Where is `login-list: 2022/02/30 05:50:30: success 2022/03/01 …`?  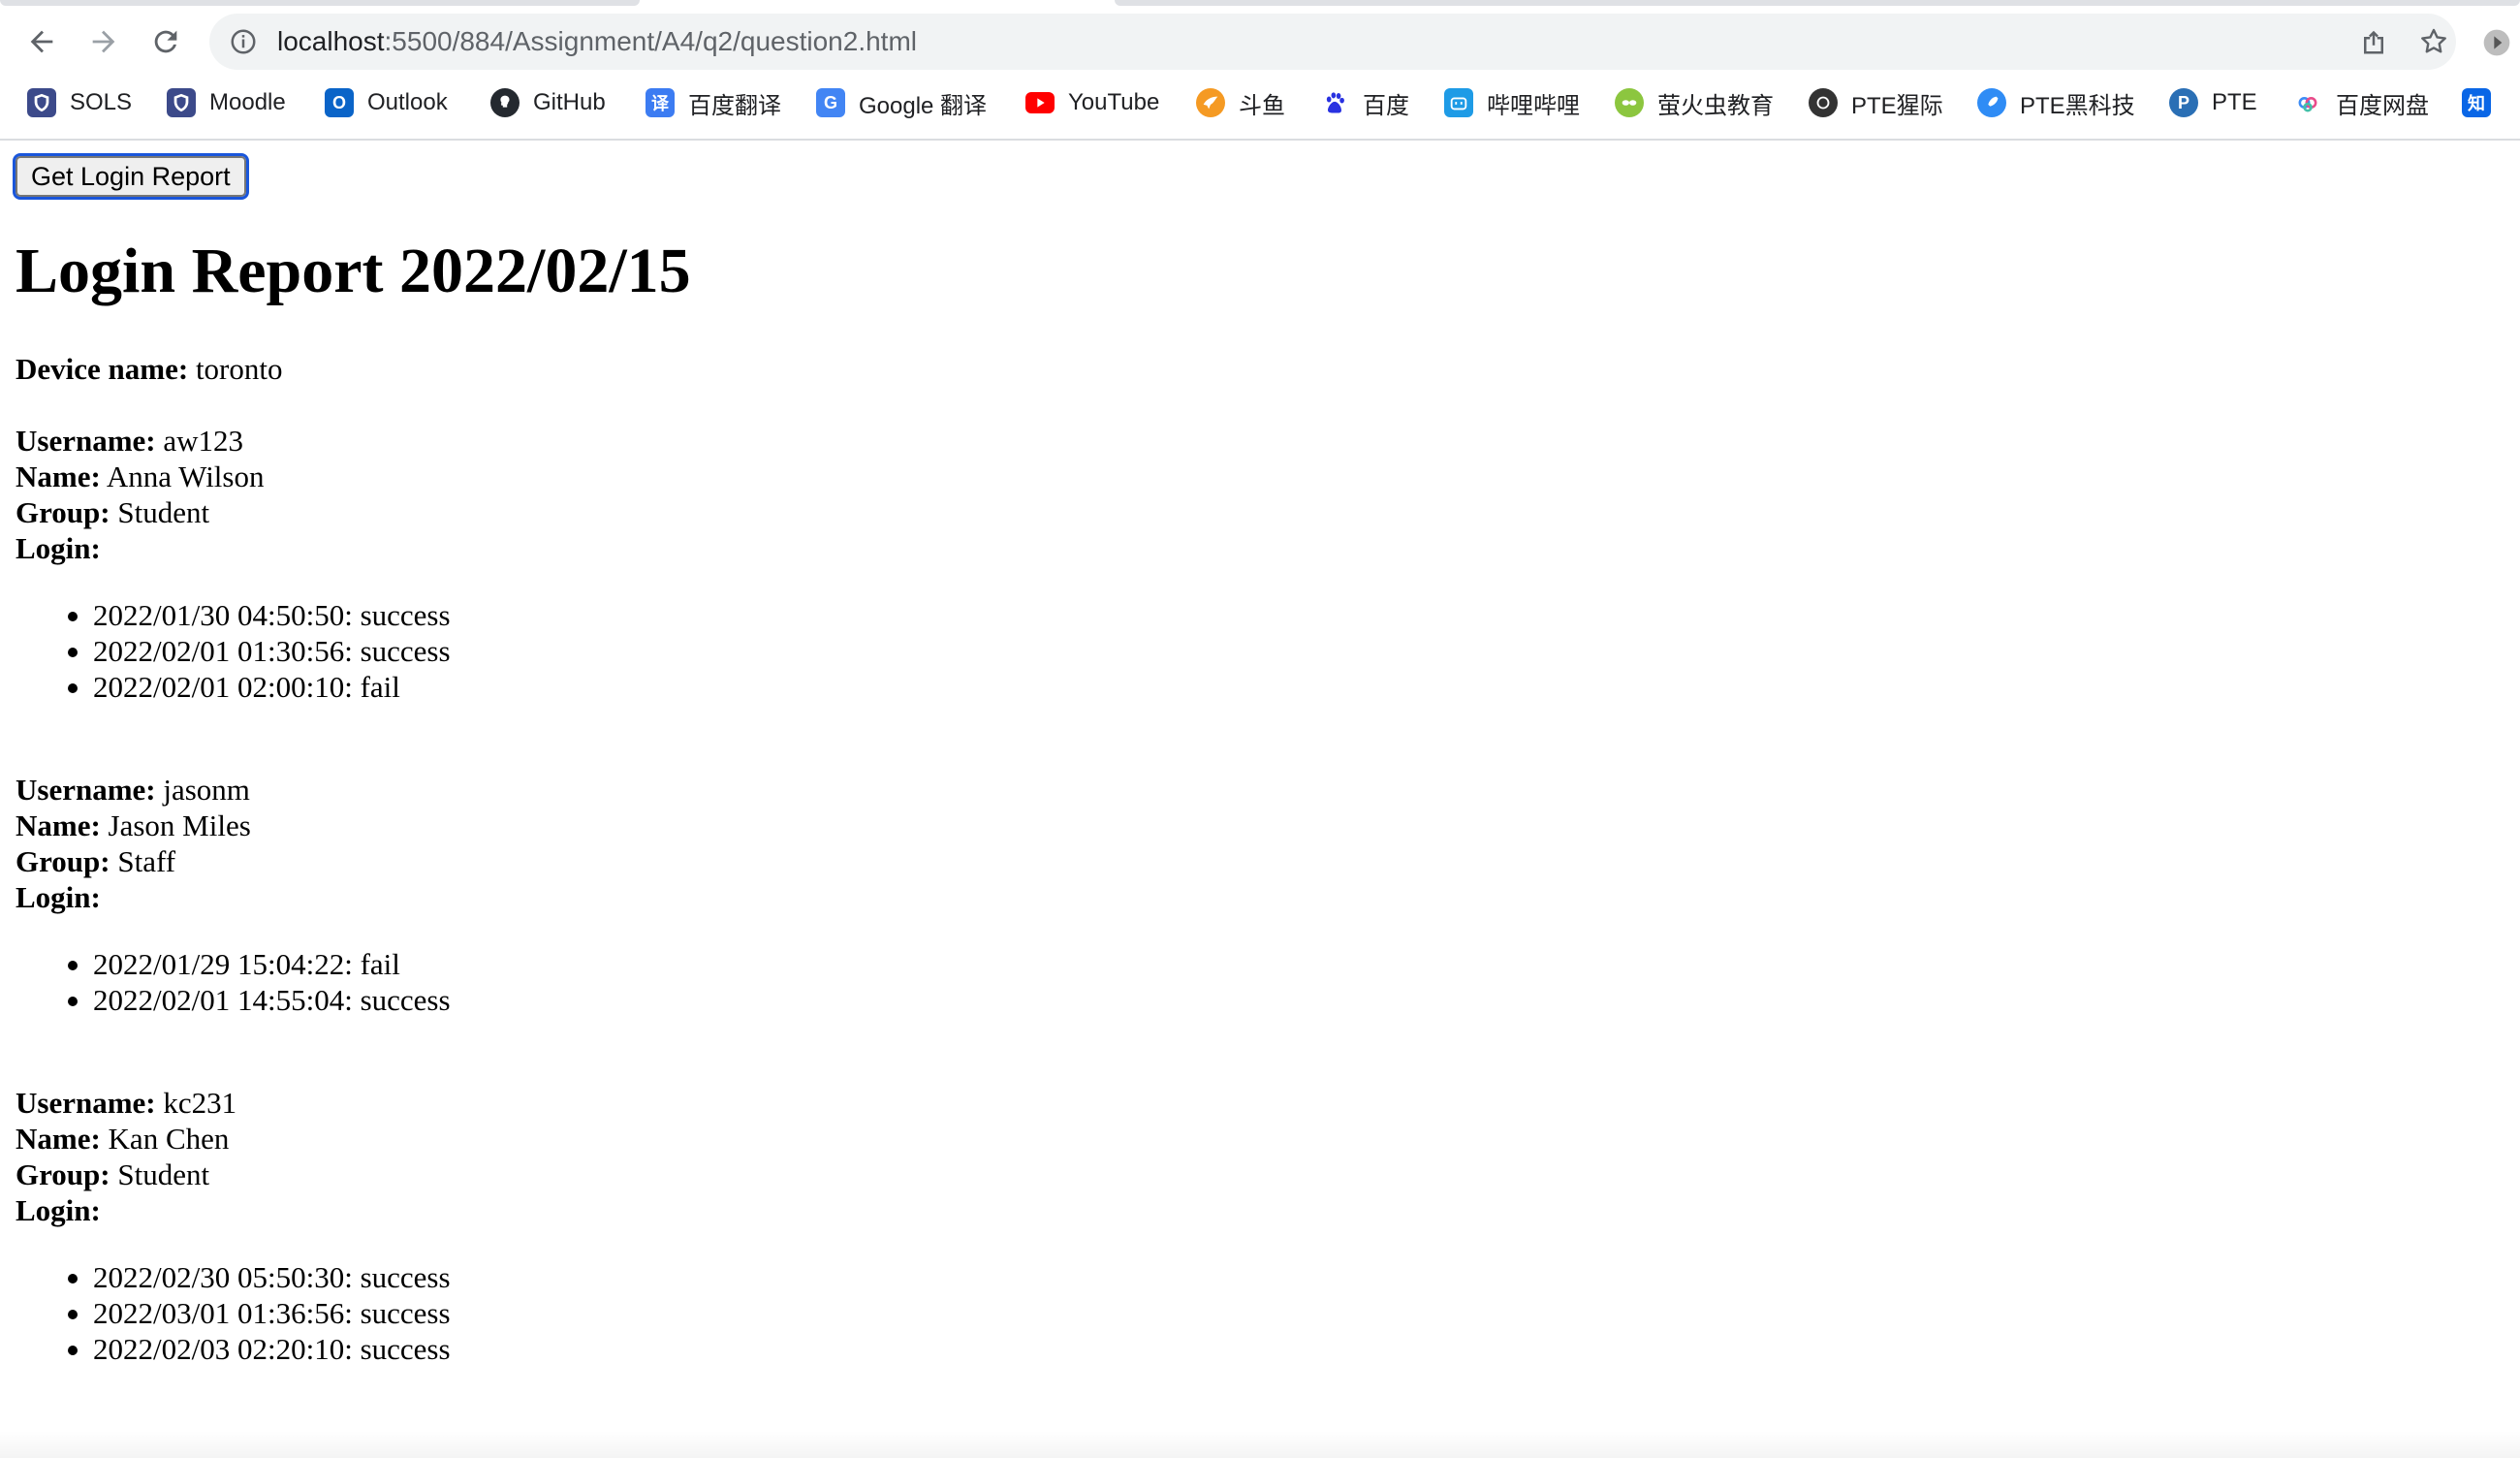
login-list: 2022/02/30 05:50:30: success 2022/03/01 … is located at coordinates (234, 1313).